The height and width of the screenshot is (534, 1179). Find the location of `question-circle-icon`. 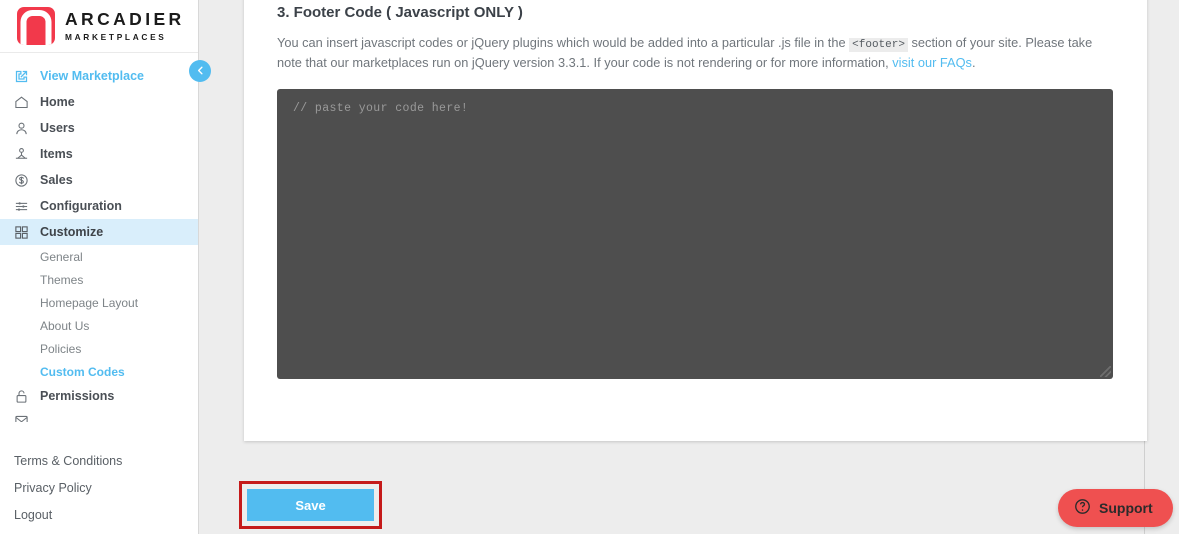

question-circle-icon is located at coordinates (1082, 508).